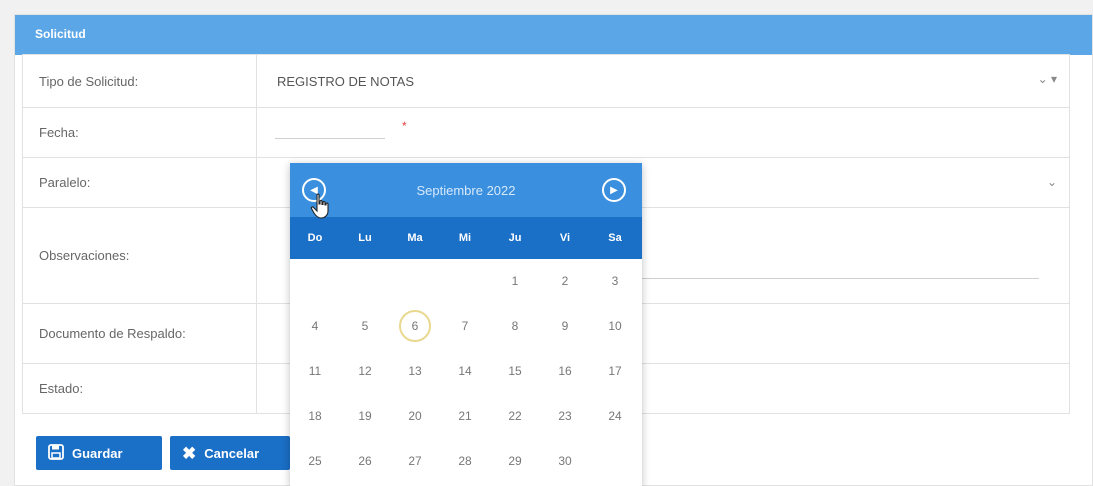  I want to click on day-cell: 1, so click(515, 281).